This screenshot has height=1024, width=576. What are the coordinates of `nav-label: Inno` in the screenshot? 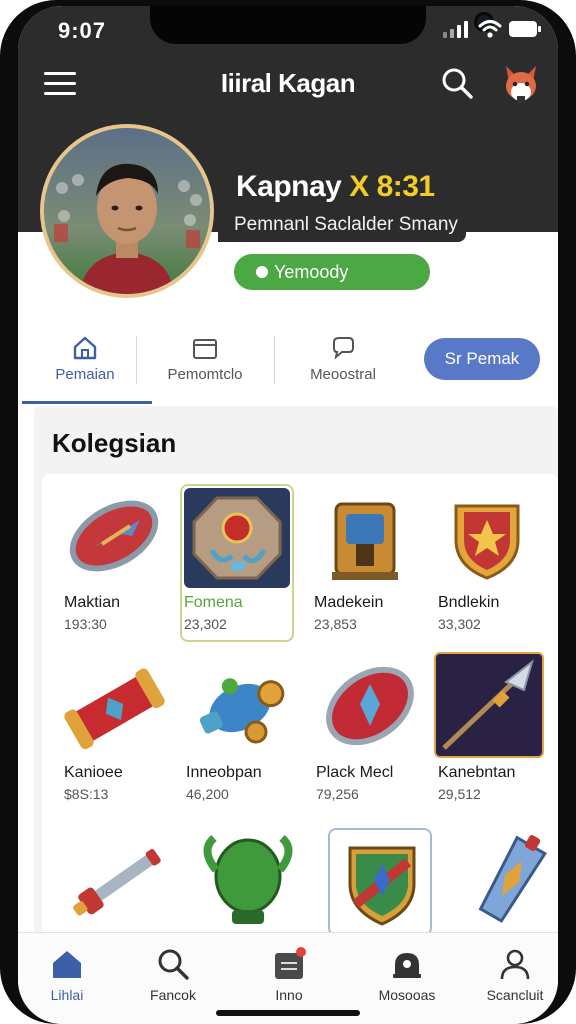 It's located at (289, 995).